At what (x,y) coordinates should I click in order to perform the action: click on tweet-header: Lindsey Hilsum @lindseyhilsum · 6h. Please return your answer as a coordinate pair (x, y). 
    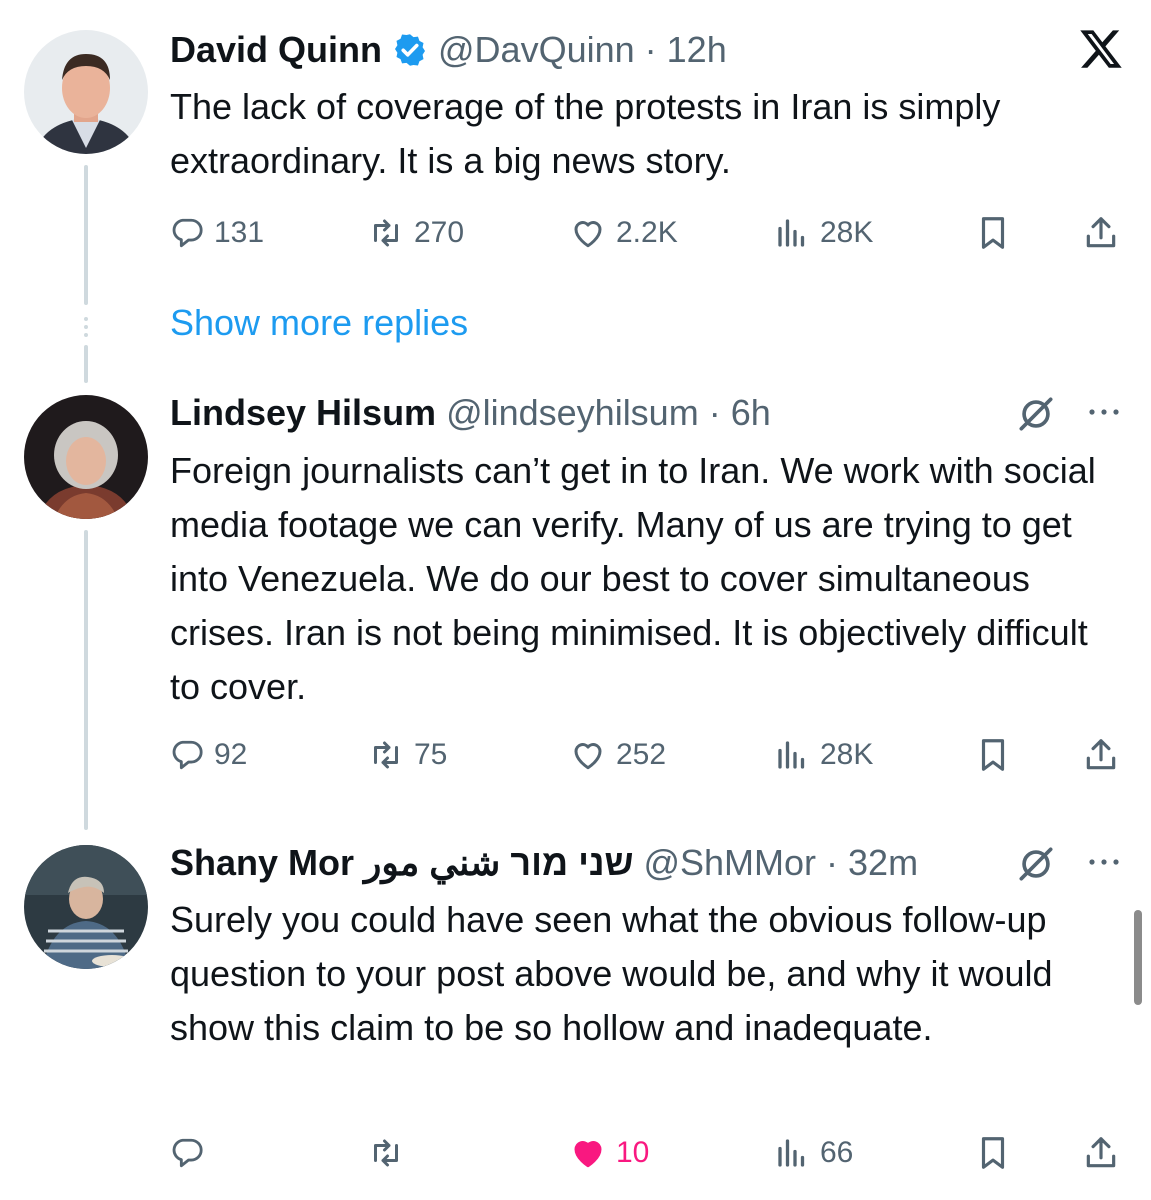
    Looking at the image, I should click on (470, 413).